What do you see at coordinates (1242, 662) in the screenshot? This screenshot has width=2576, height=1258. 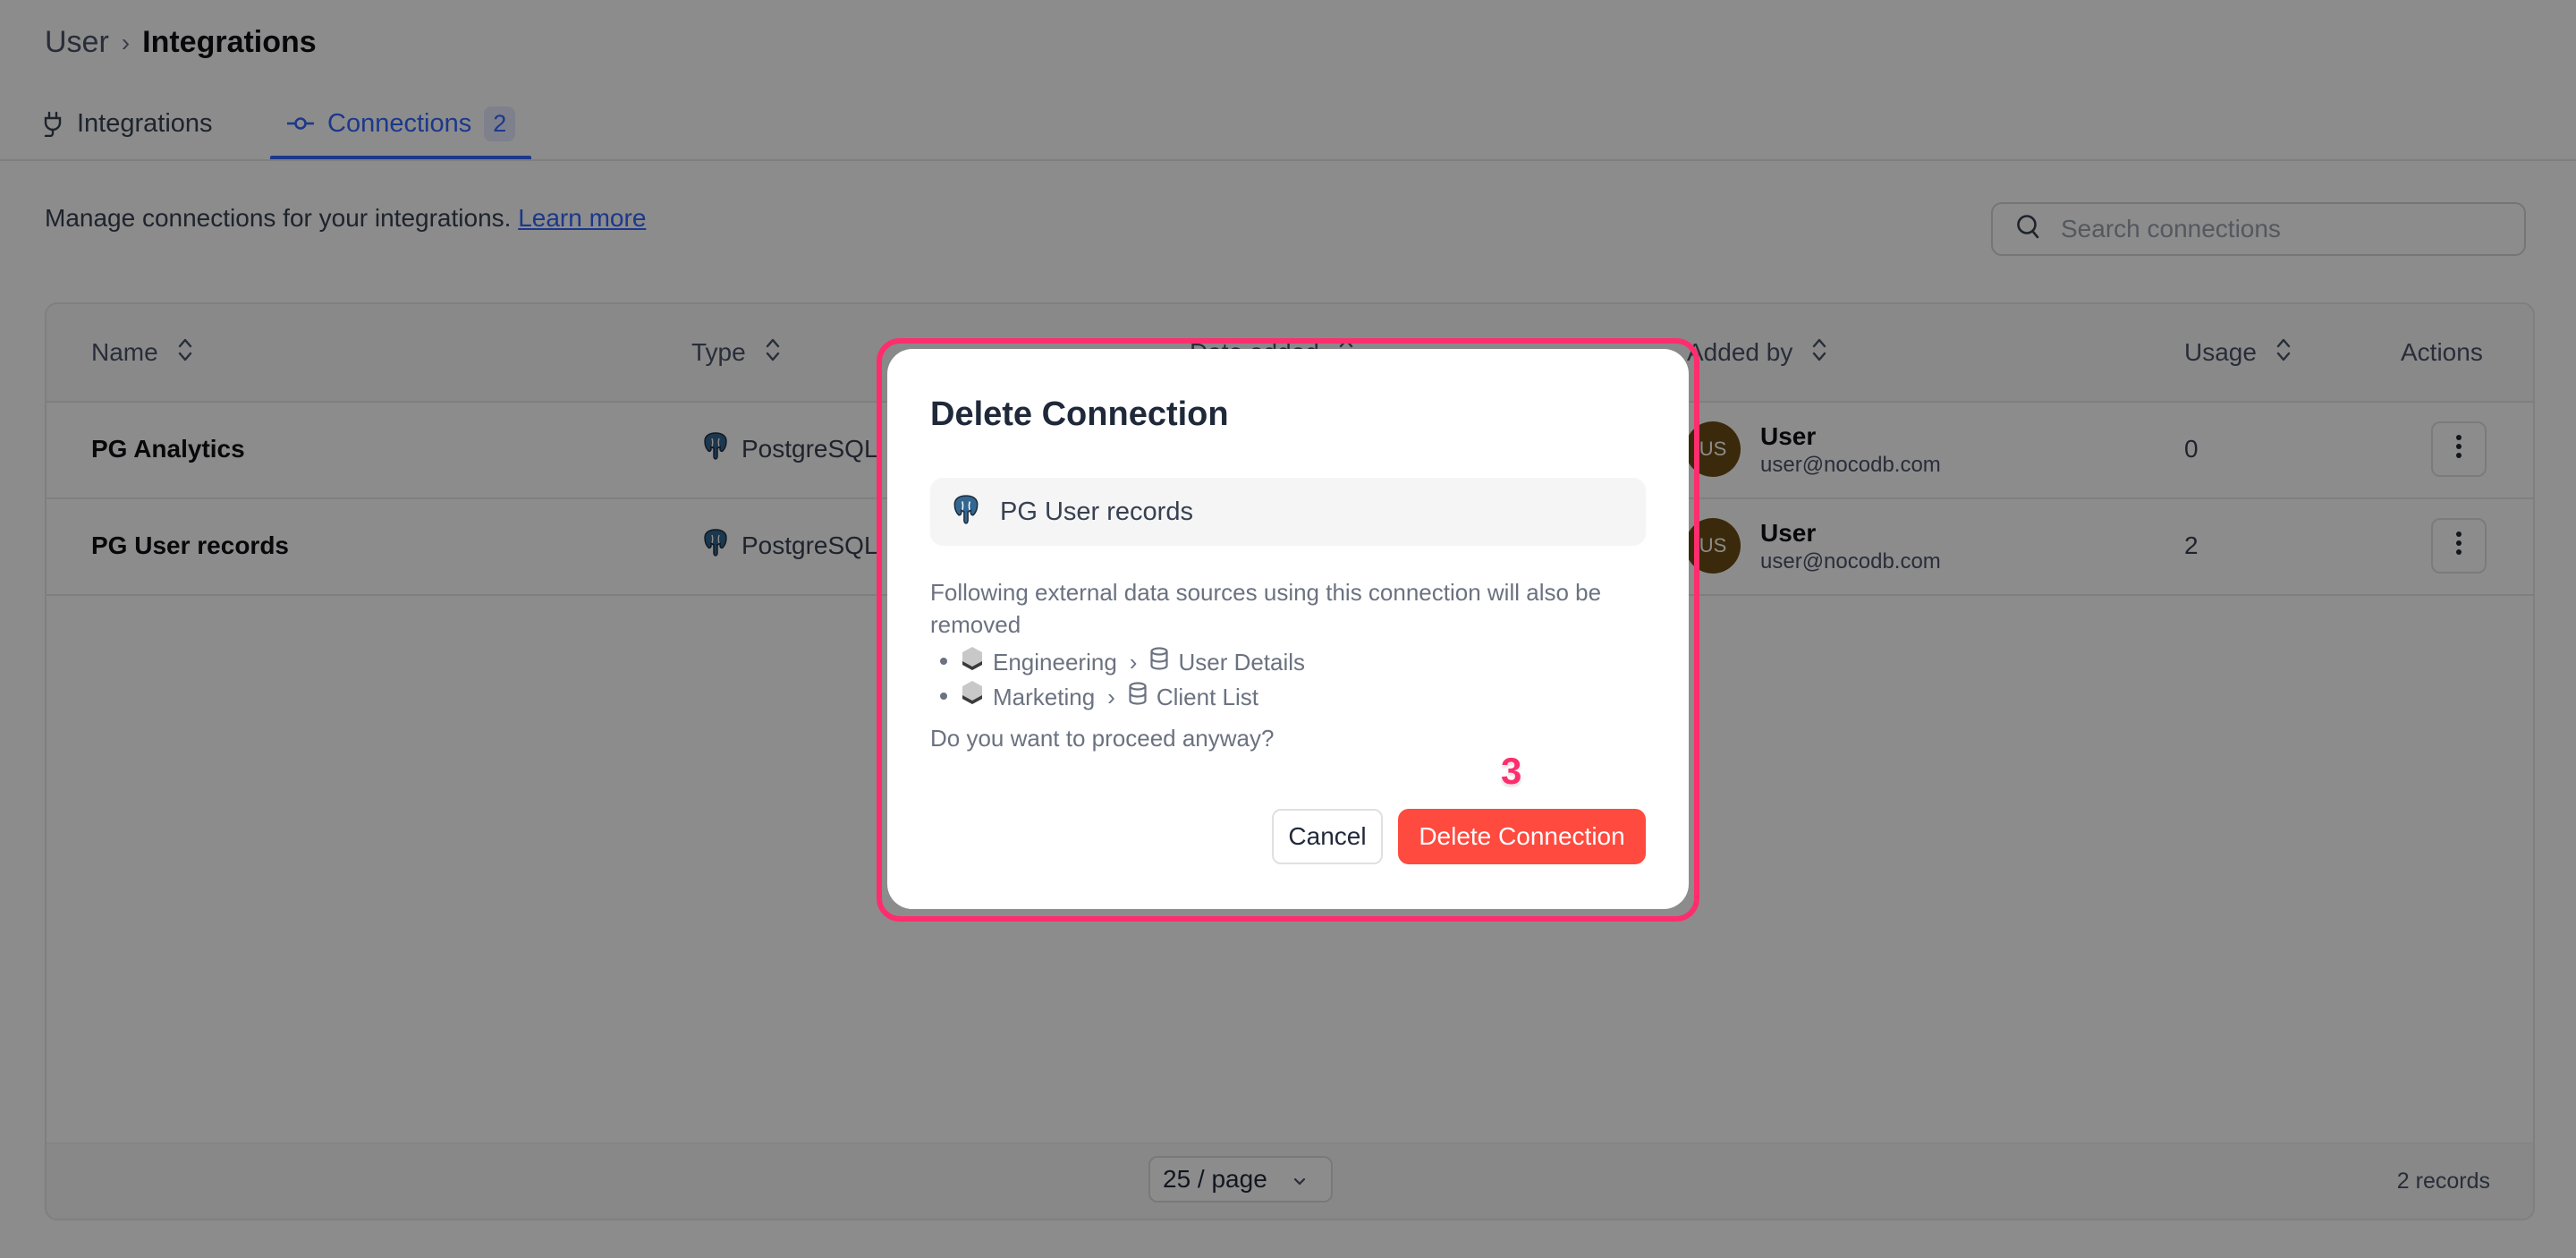 I see `source-name: User Details` at bounding box center [1242, 662].